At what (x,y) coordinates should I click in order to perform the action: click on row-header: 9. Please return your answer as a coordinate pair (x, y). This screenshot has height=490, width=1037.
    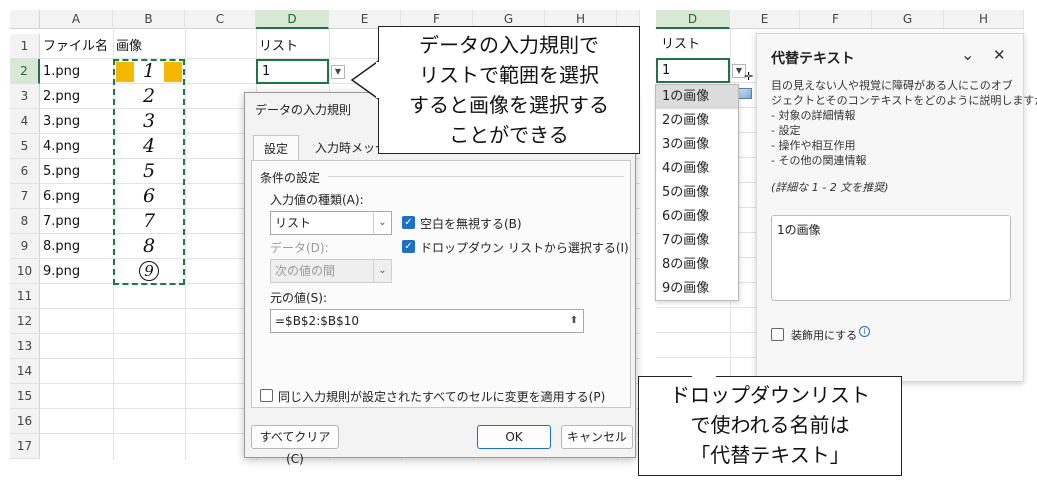
    Looking at the image, I should click on (25, 246).